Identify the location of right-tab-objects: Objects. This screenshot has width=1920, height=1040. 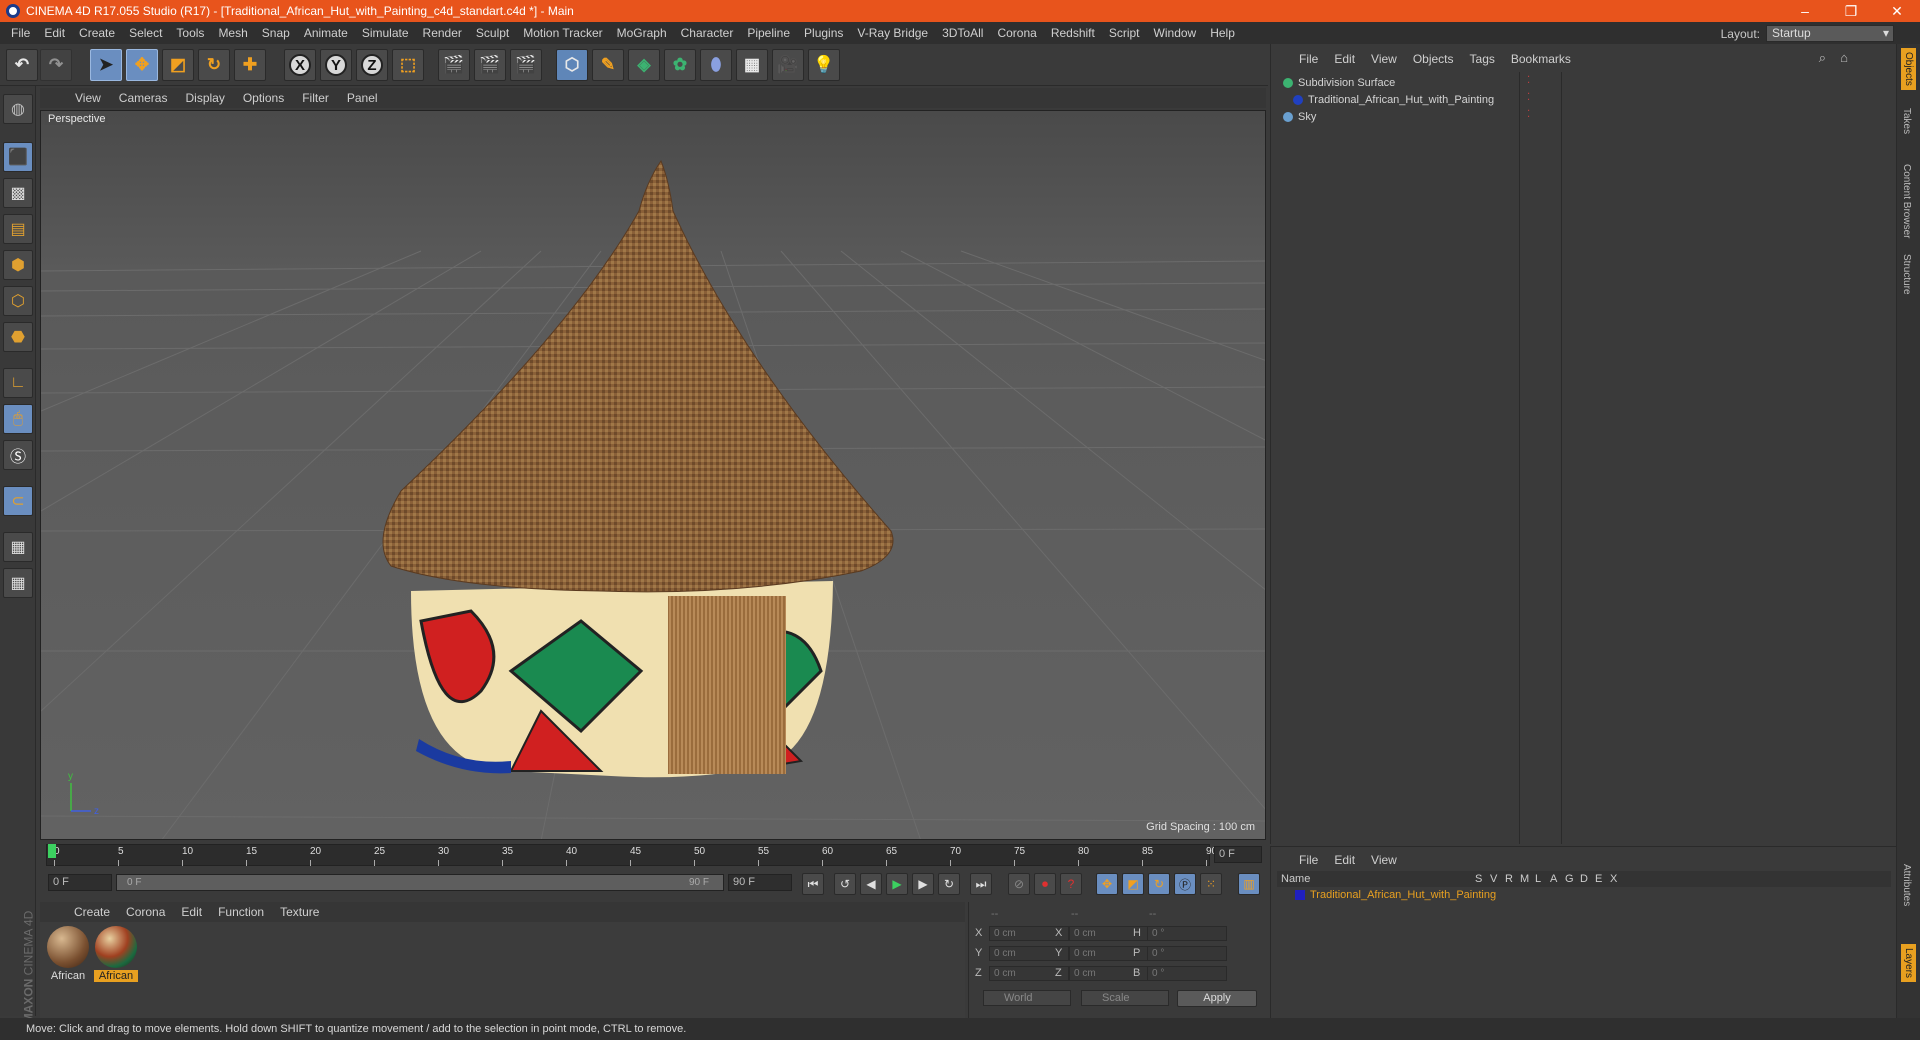
(1908, 69).